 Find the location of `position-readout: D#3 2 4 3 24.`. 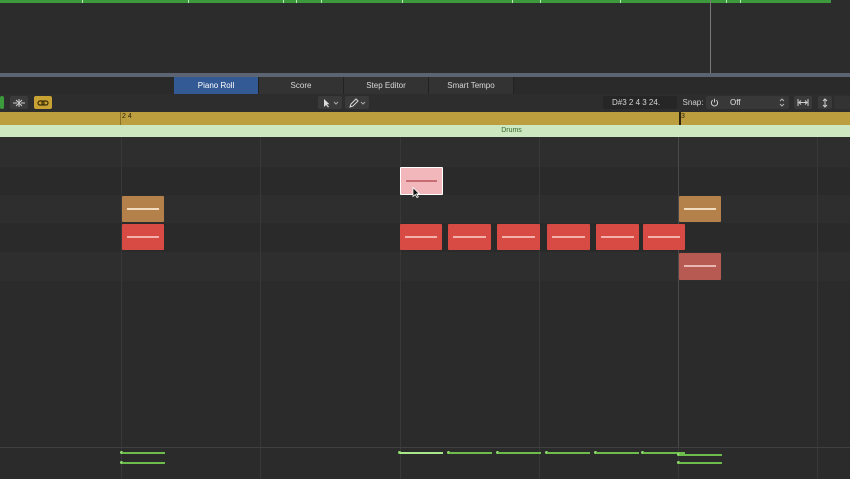

position-readout: D#3 2 4 3 24. is located at coordinates (640, 102).